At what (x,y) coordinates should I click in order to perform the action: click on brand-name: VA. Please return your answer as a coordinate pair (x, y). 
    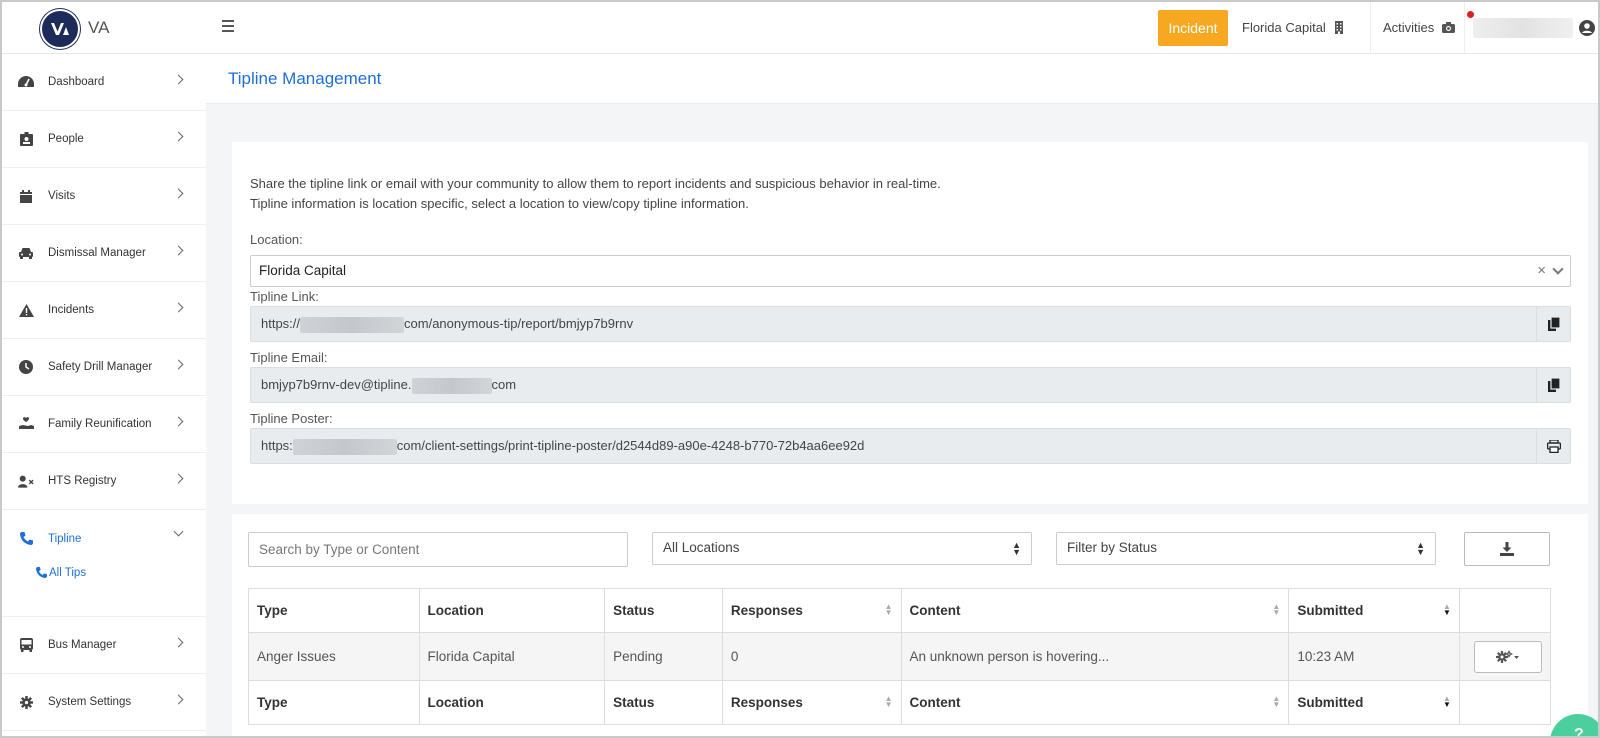
    Looking at the image, I should click on (99, 27).